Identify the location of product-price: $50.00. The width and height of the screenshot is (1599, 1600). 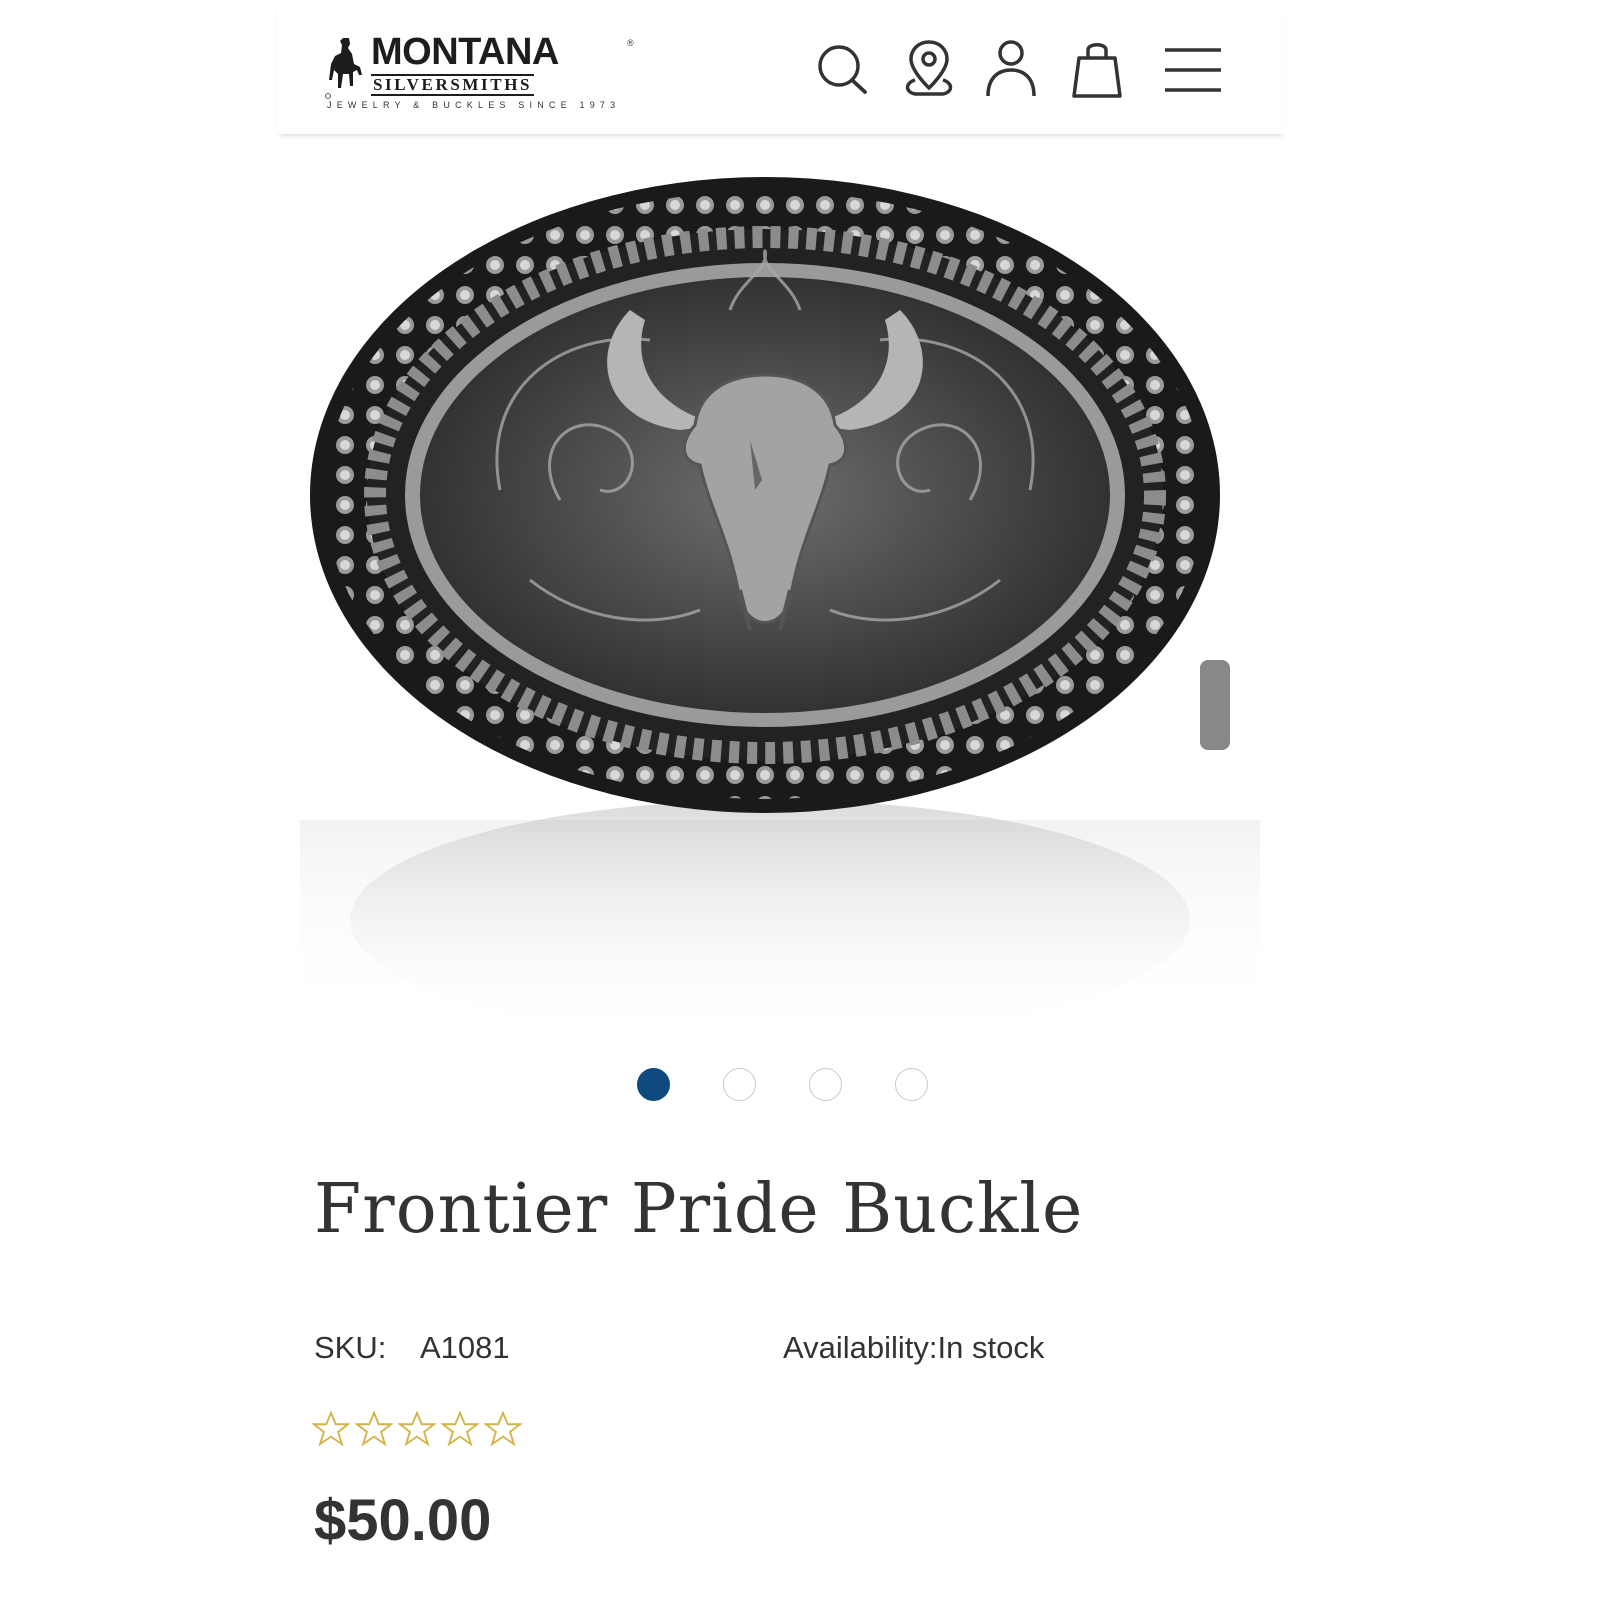
(403, 1520).